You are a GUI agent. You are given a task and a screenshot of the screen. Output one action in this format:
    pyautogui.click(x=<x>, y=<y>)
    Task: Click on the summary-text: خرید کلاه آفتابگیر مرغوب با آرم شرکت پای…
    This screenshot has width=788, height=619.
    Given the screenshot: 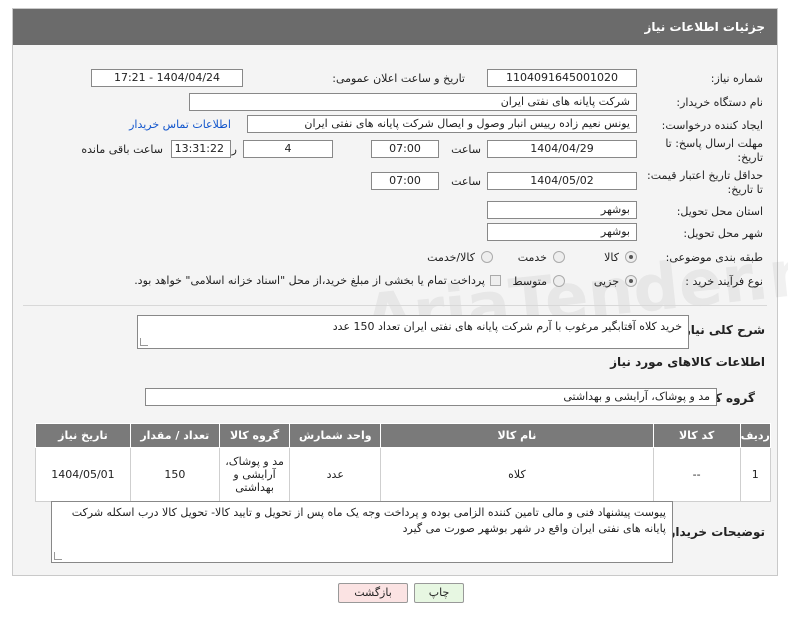 What is the action you would take?
    pyautogui.click(x=507, y=326)
    